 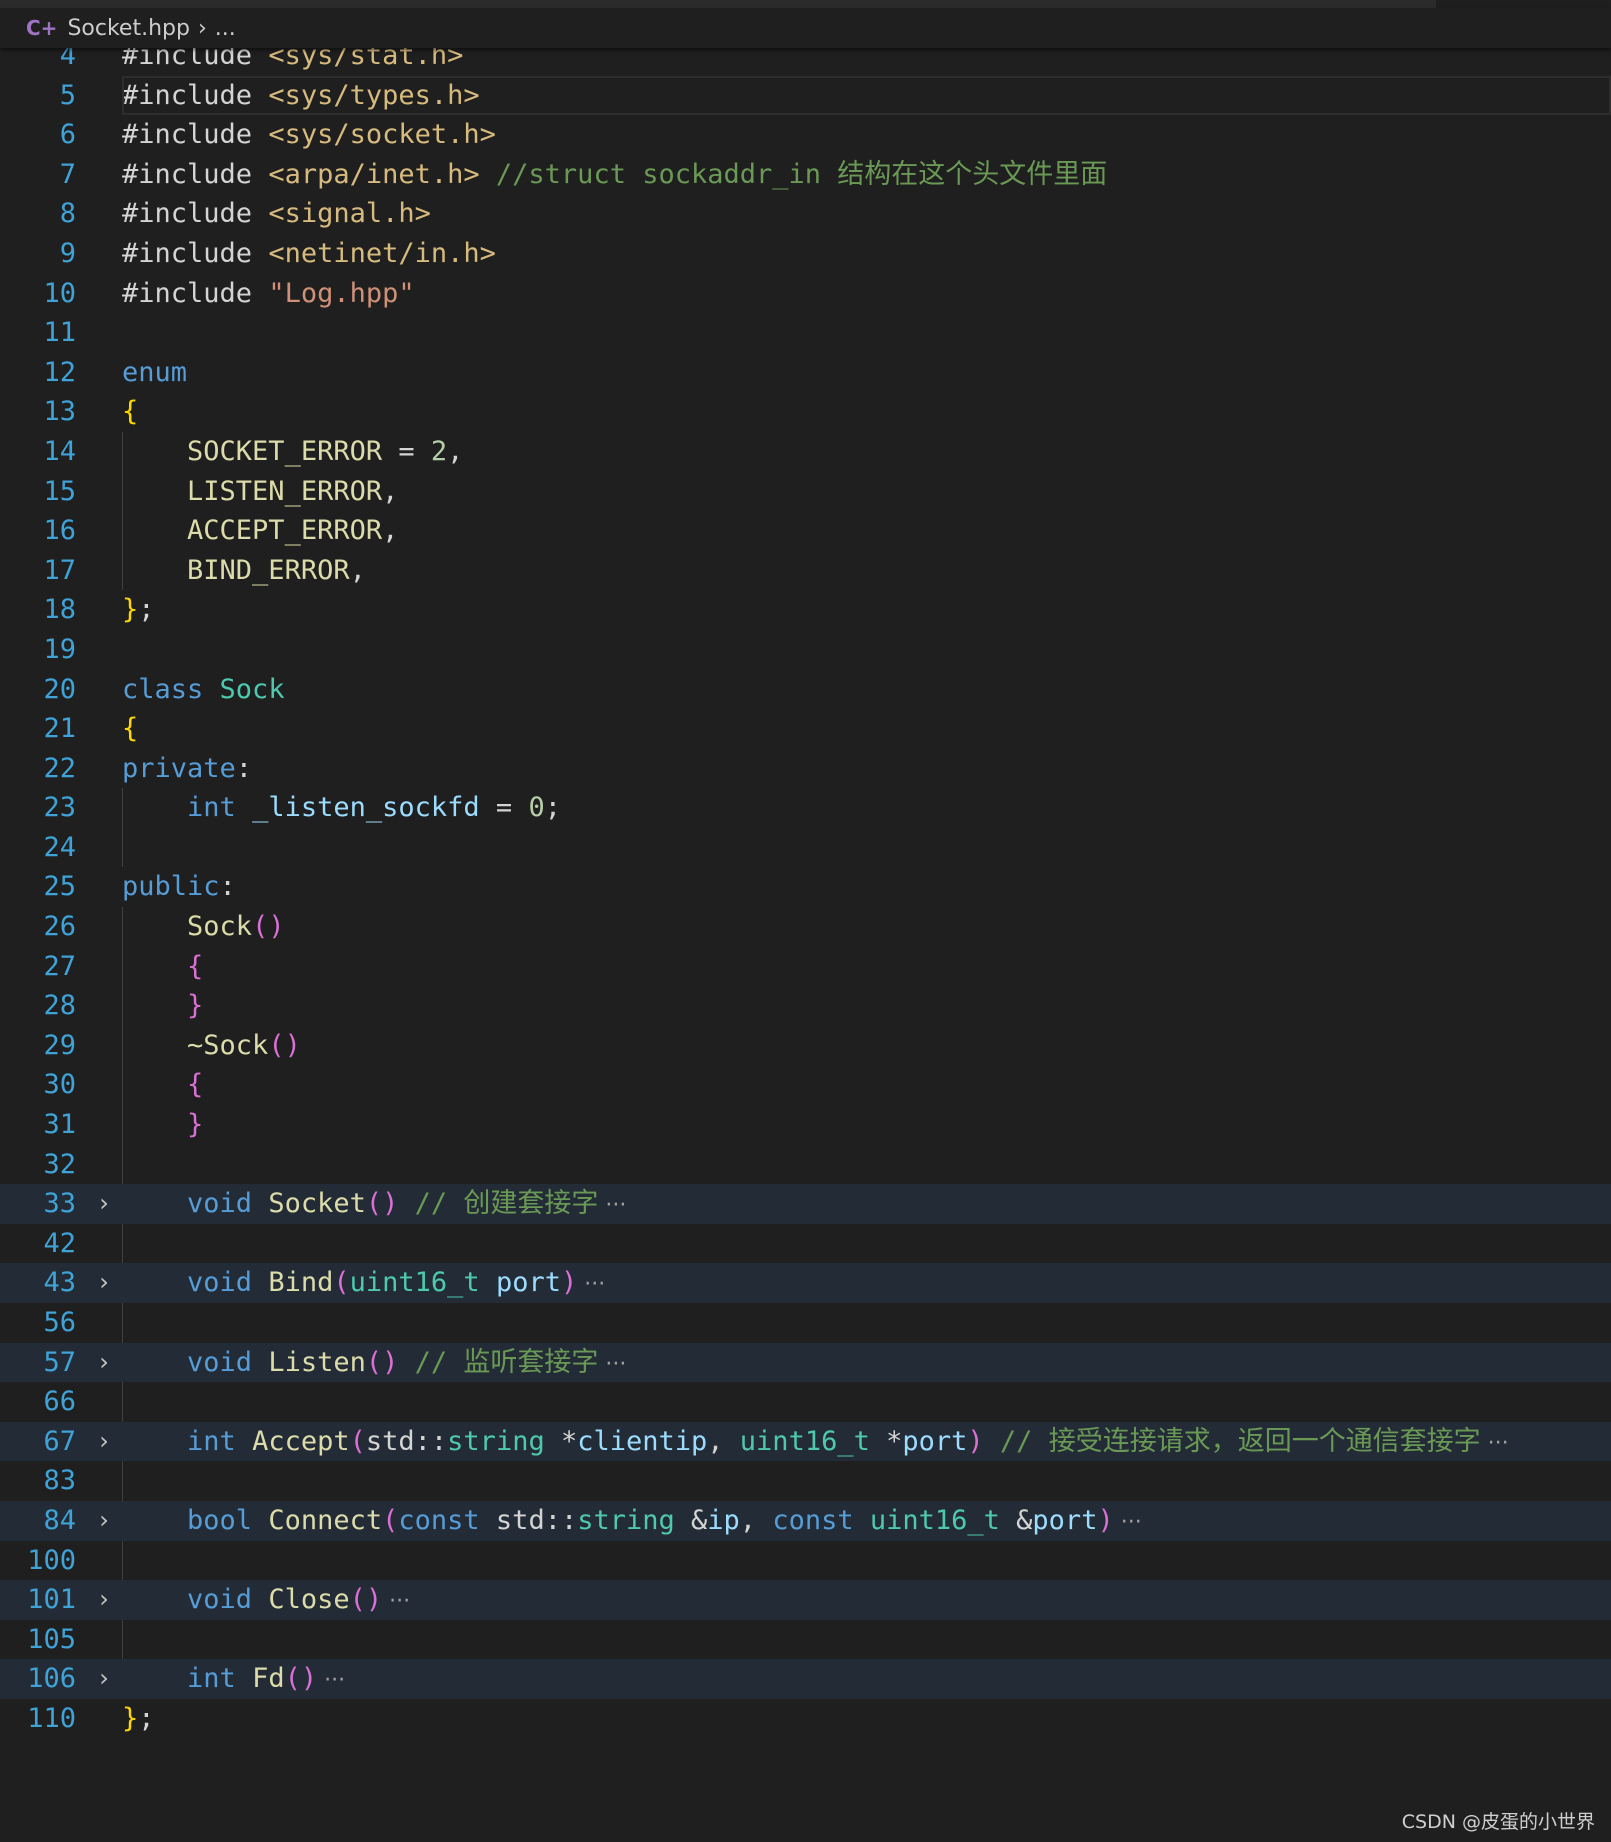 I want to click on code-line: 31 }, so click(x=805, y=1125).